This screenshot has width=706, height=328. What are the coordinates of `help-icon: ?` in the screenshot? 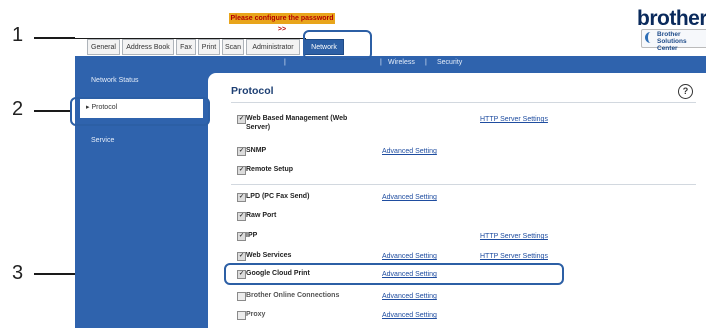 It's located at (685, 91).